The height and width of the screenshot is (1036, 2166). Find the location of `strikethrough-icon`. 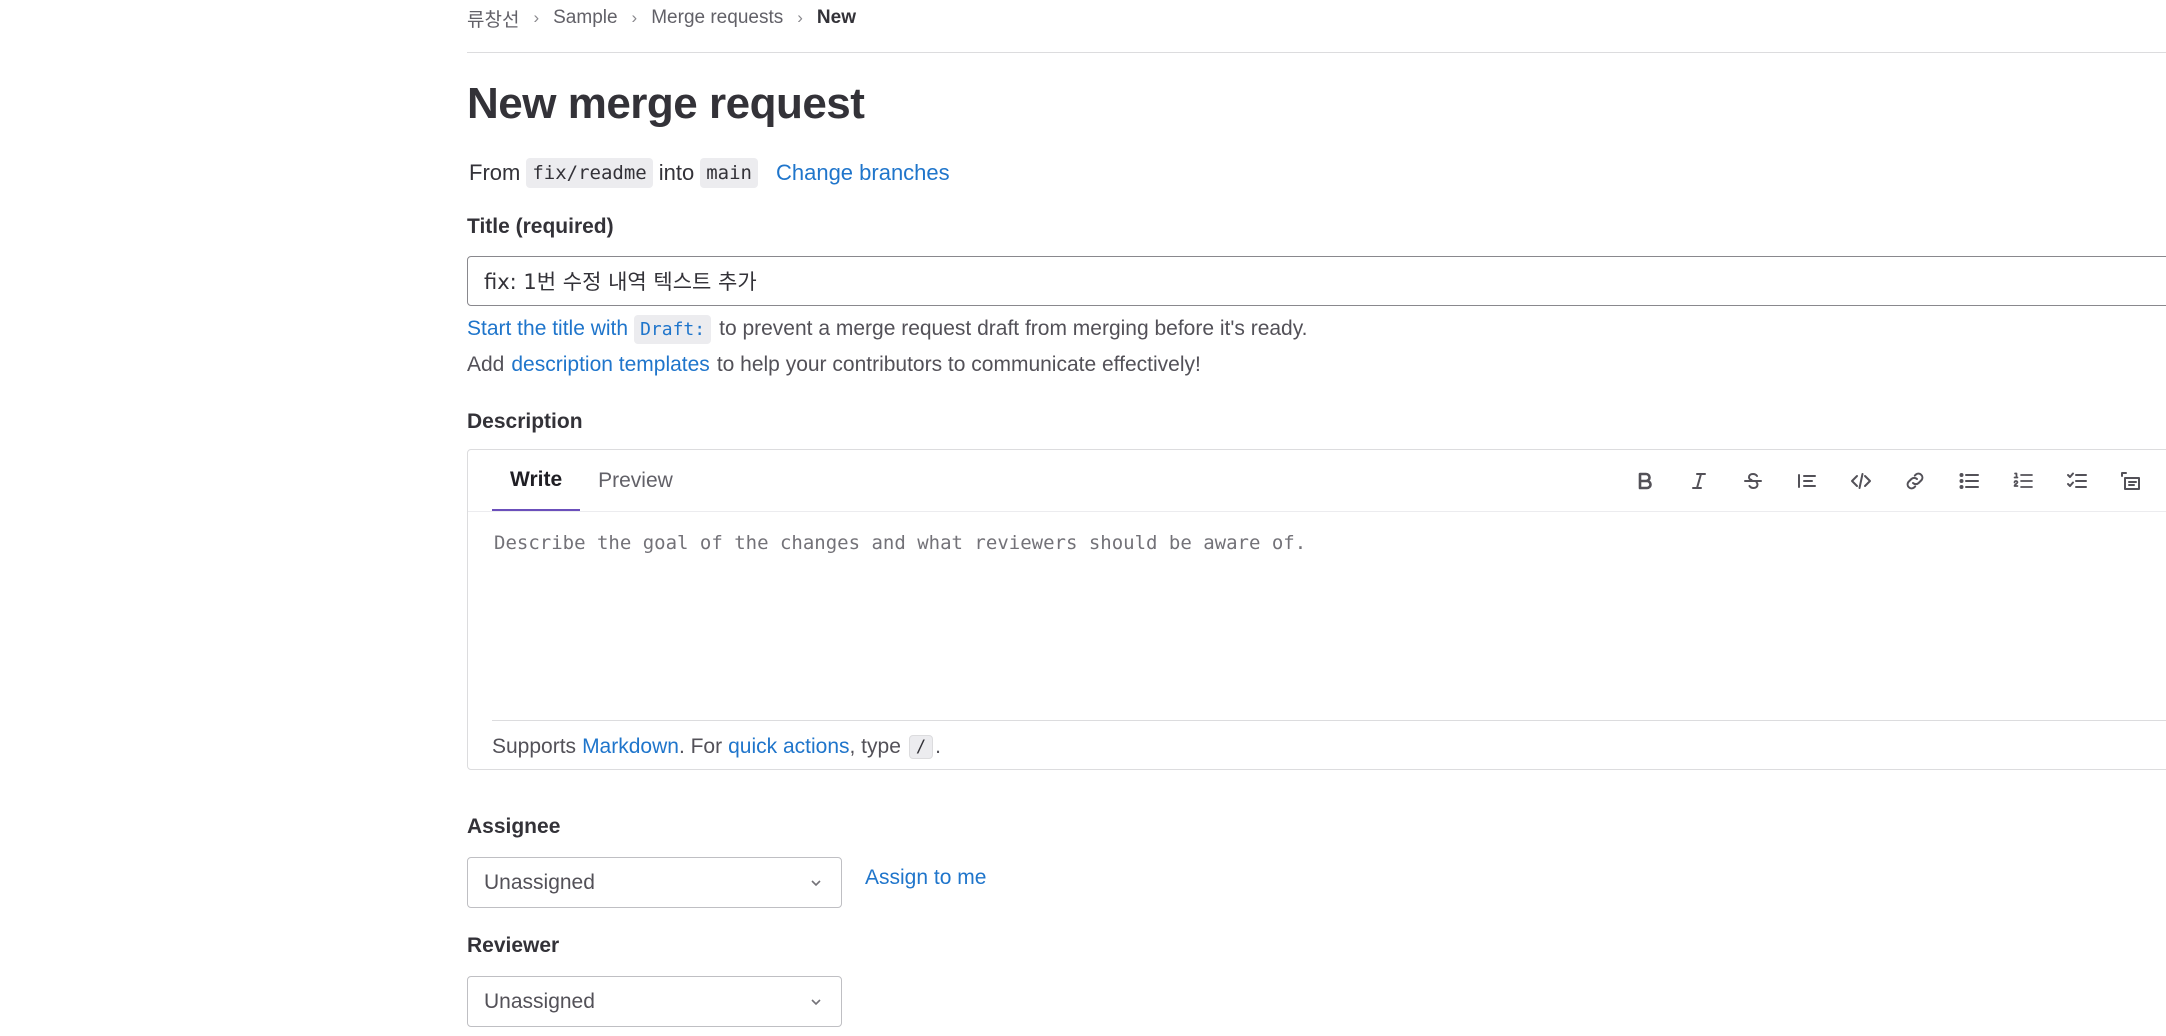

strikethrough-icon is located at coordinates (1753, 481).